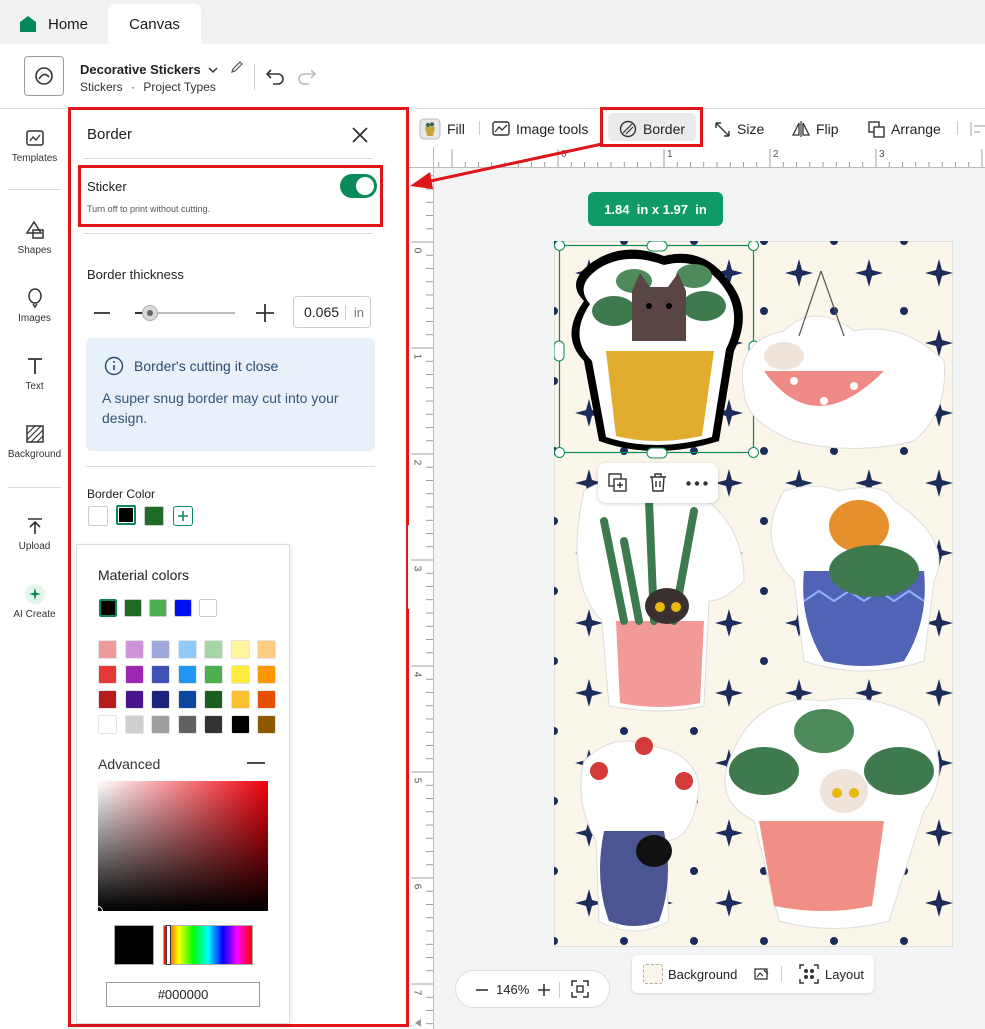 The width and height of the screenshot is (985, 1029). What do you see at coordinates (121, 494) in the screenshot?
I see `border-color-label: Border Color` at bounding box center [121, 494].